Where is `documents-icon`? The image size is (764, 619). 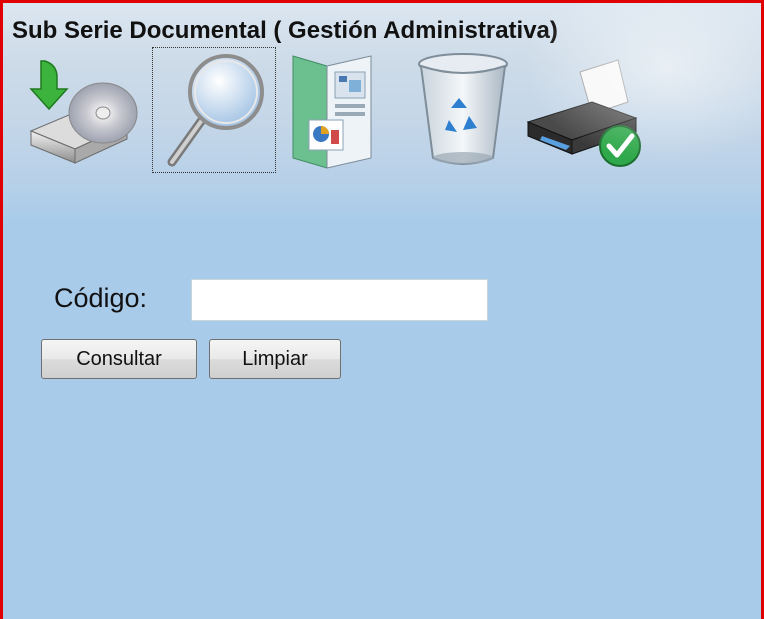
documents-icon is located at coordinates (332, 110).